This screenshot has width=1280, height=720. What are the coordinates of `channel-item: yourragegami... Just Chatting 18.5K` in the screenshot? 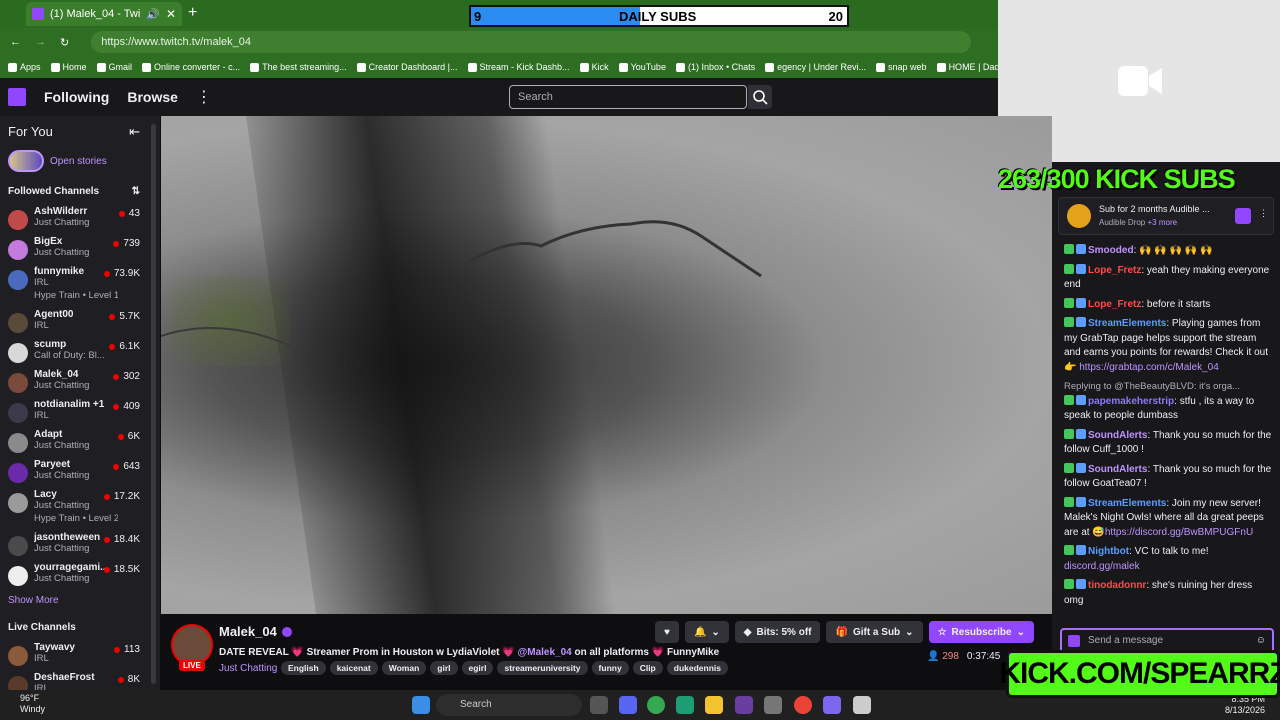 It's located at (80, 574).